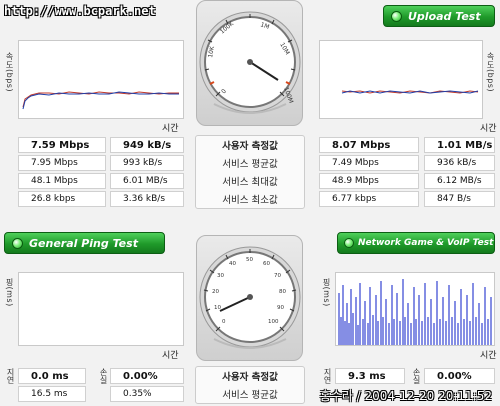  Describe the element at coordinates (250, 395) in the screenshot. I see `ping-service-avg-label: 서비스 평균값` at that location.